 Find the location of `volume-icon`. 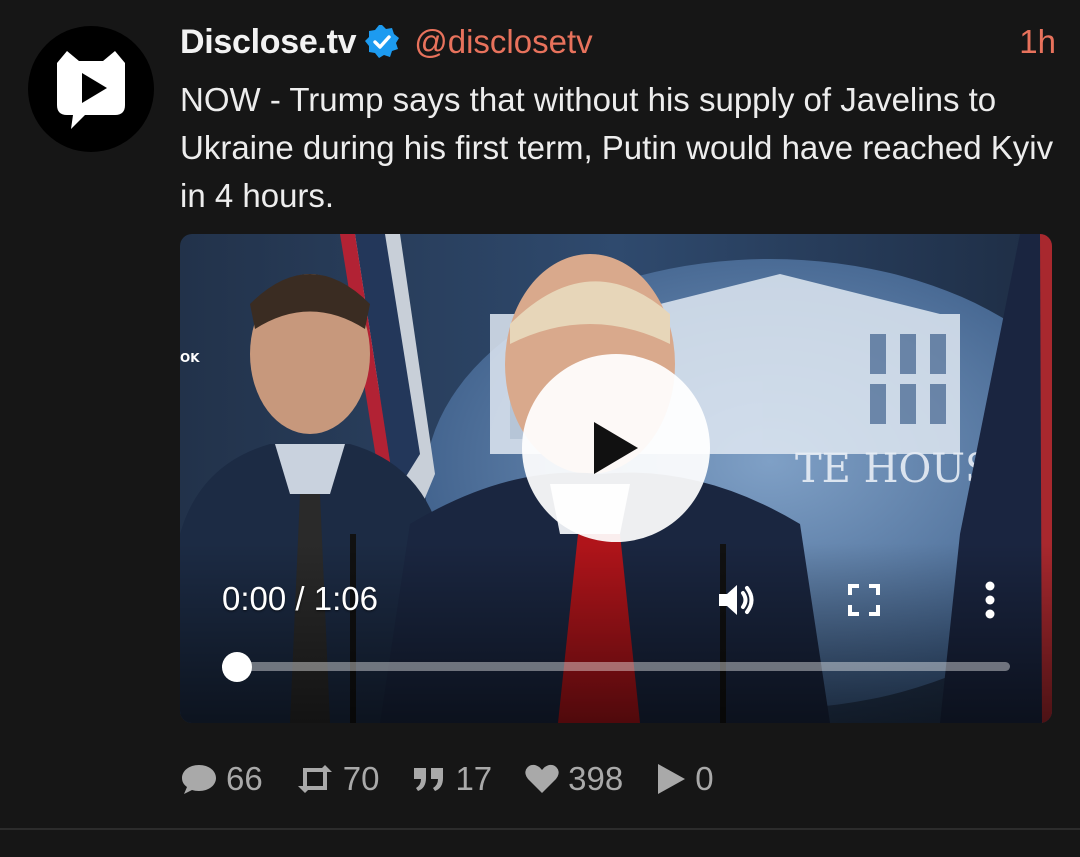

volume-icon is located at coordinates (736, 600).